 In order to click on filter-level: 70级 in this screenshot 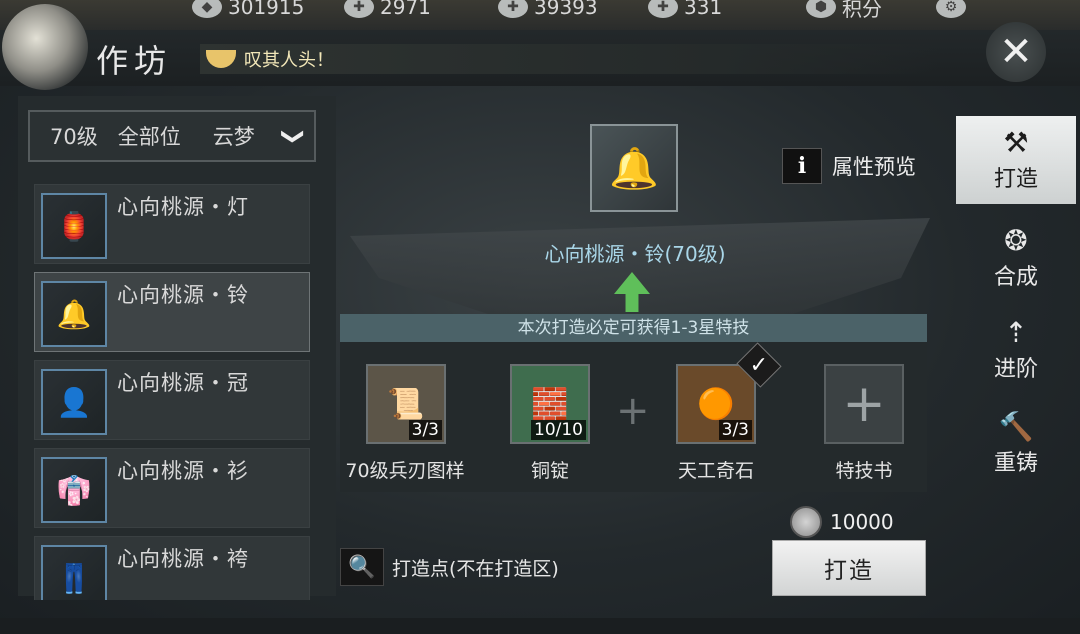, I will do `click(74, 137)`.